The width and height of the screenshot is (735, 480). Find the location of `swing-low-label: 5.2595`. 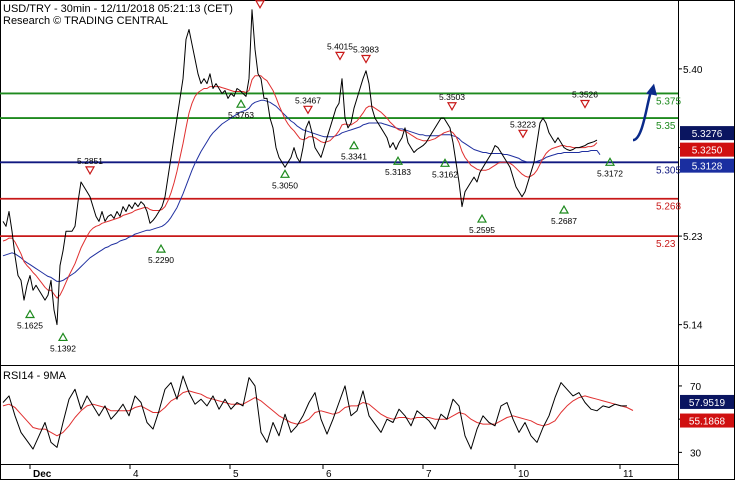

swing-low-label: 5.2595 is located at coordinates (482, 230).